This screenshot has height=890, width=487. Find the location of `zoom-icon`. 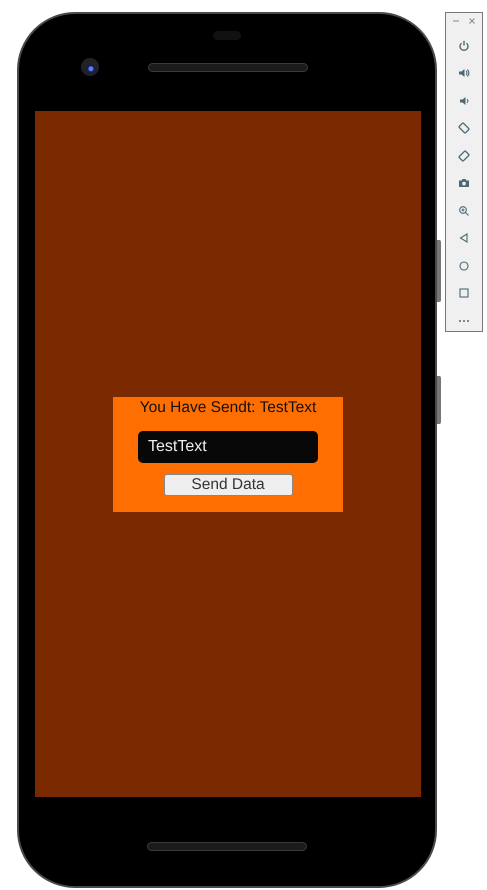

zoom-icon is located at coordinates (464, 210).